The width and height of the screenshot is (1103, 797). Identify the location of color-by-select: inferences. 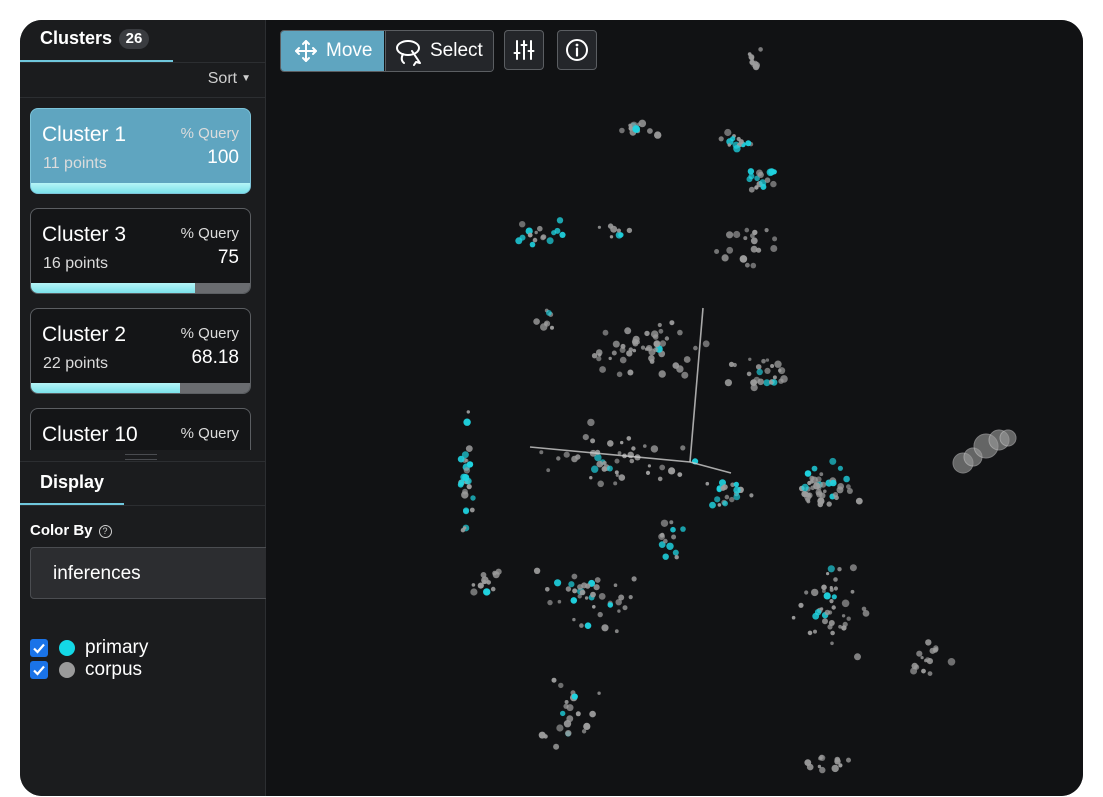
(152, 573).